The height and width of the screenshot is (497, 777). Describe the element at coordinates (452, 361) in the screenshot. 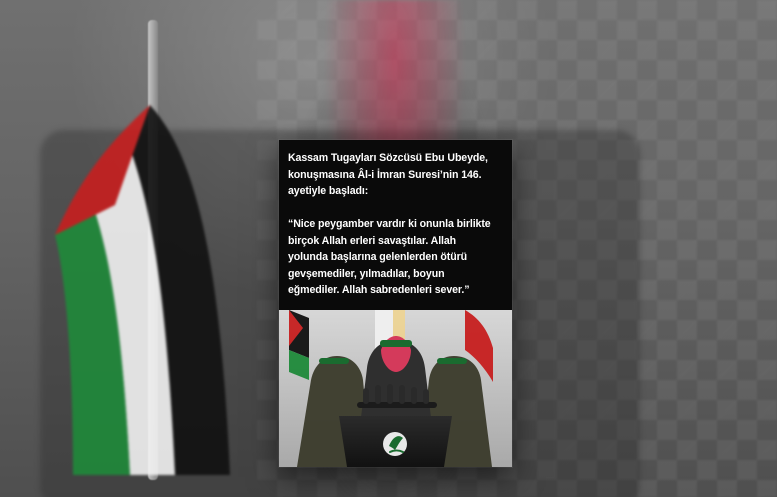

I see `right-headband` at that location.